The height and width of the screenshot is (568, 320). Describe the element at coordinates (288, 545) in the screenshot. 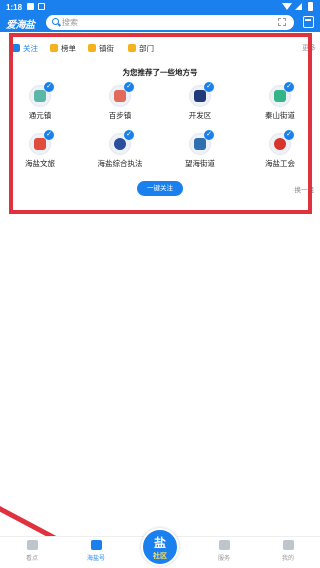

I see `profile-icon` at that location.